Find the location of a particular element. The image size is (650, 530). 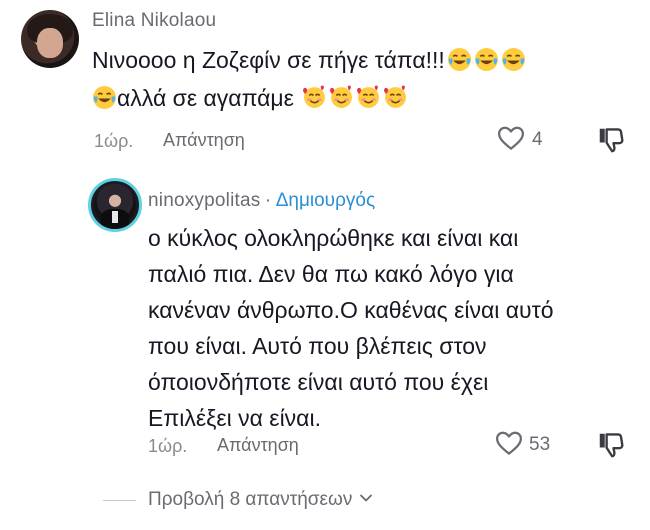

comment-text-line: αλλά σε αγαπάμε is located at coordinates (250, 98).